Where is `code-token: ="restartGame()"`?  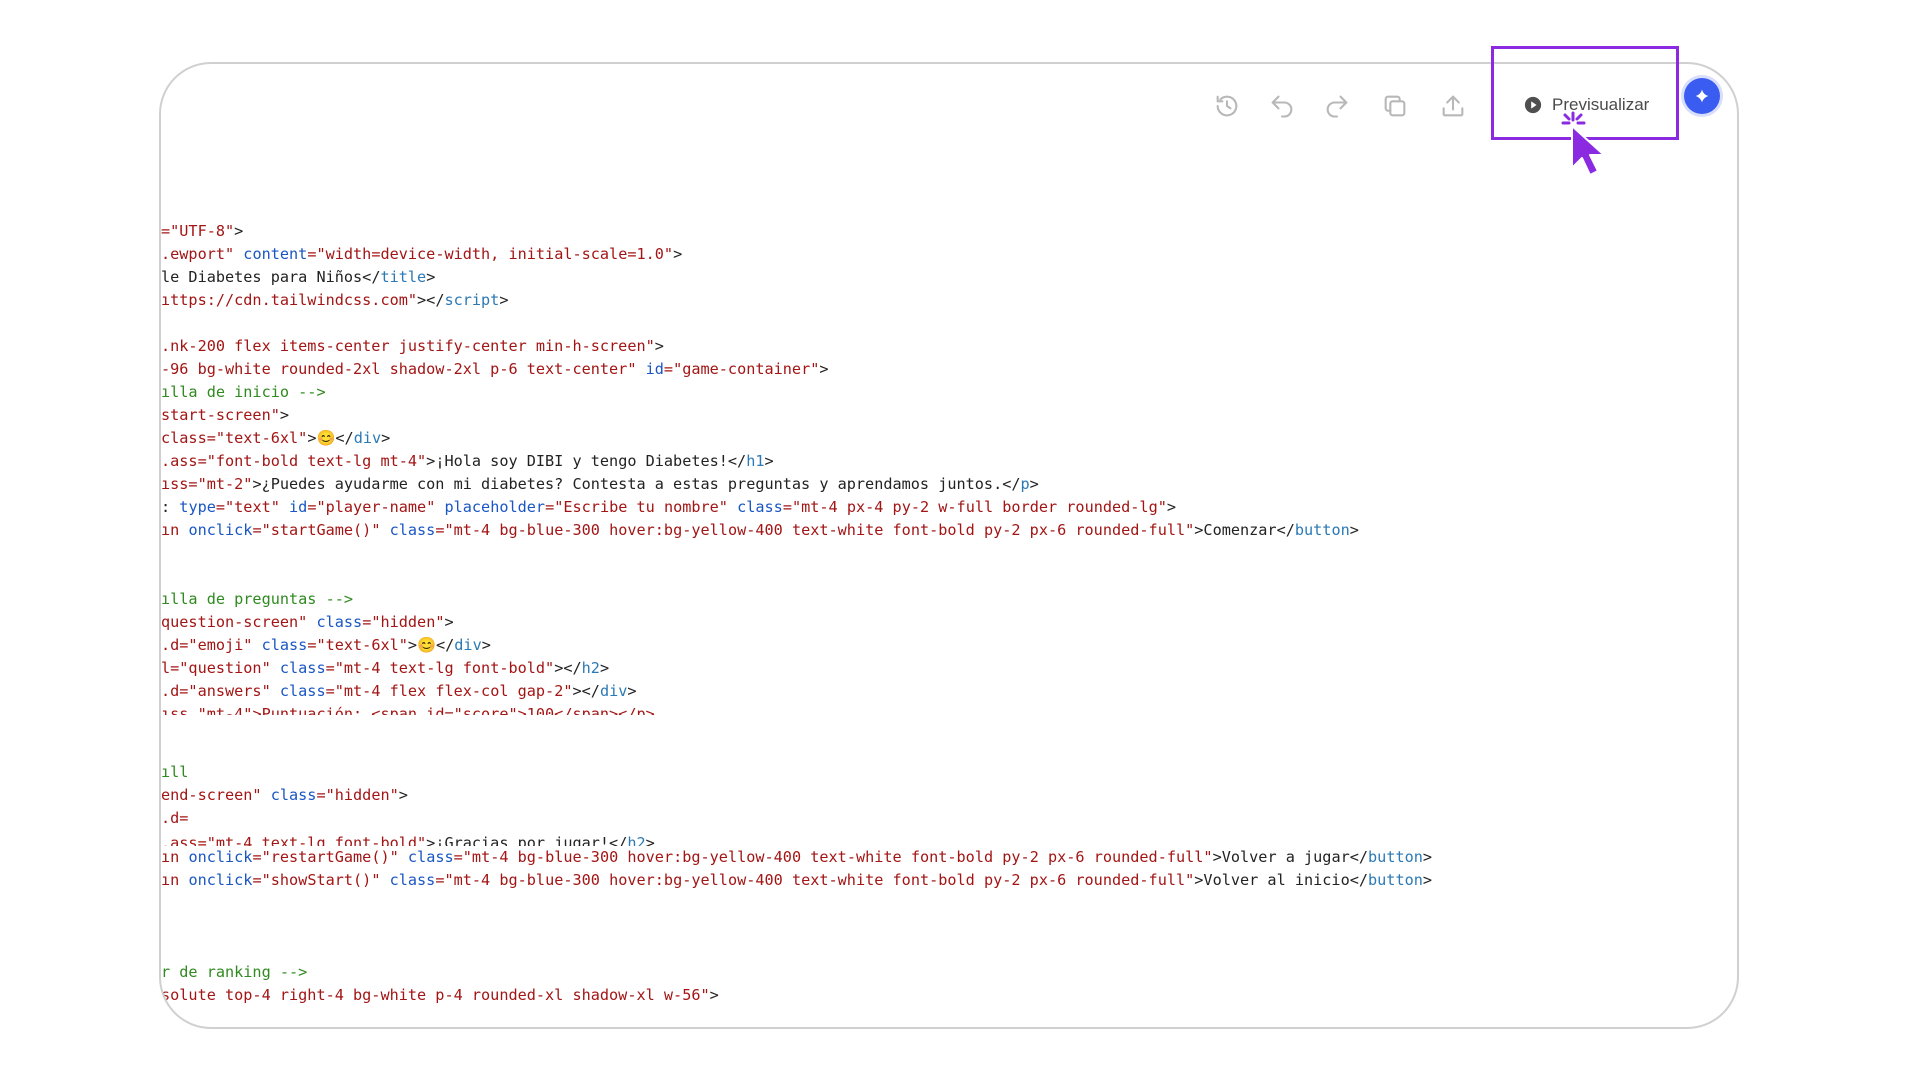 code-token: ="restartGame()" is located at coordinates (325, 857).